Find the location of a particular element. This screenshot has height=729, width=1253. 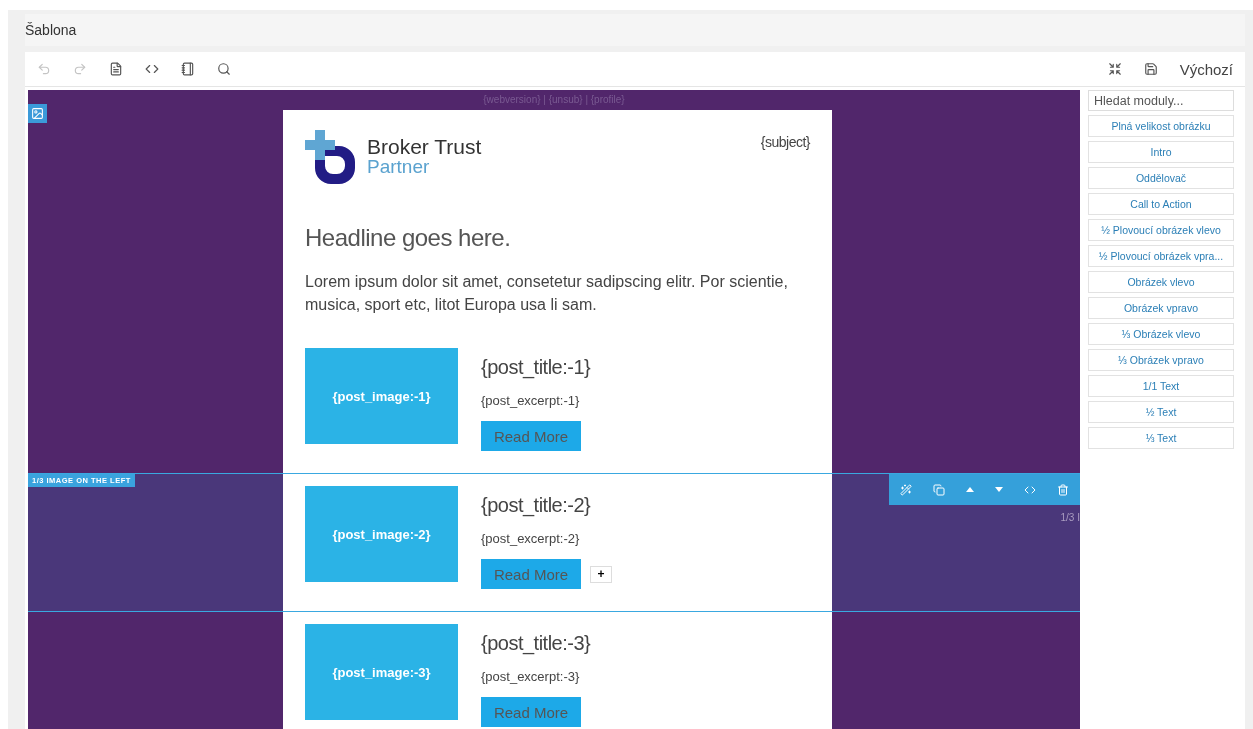

post-image-tile: {post_image:-2} is located at coordinates (381, 534).